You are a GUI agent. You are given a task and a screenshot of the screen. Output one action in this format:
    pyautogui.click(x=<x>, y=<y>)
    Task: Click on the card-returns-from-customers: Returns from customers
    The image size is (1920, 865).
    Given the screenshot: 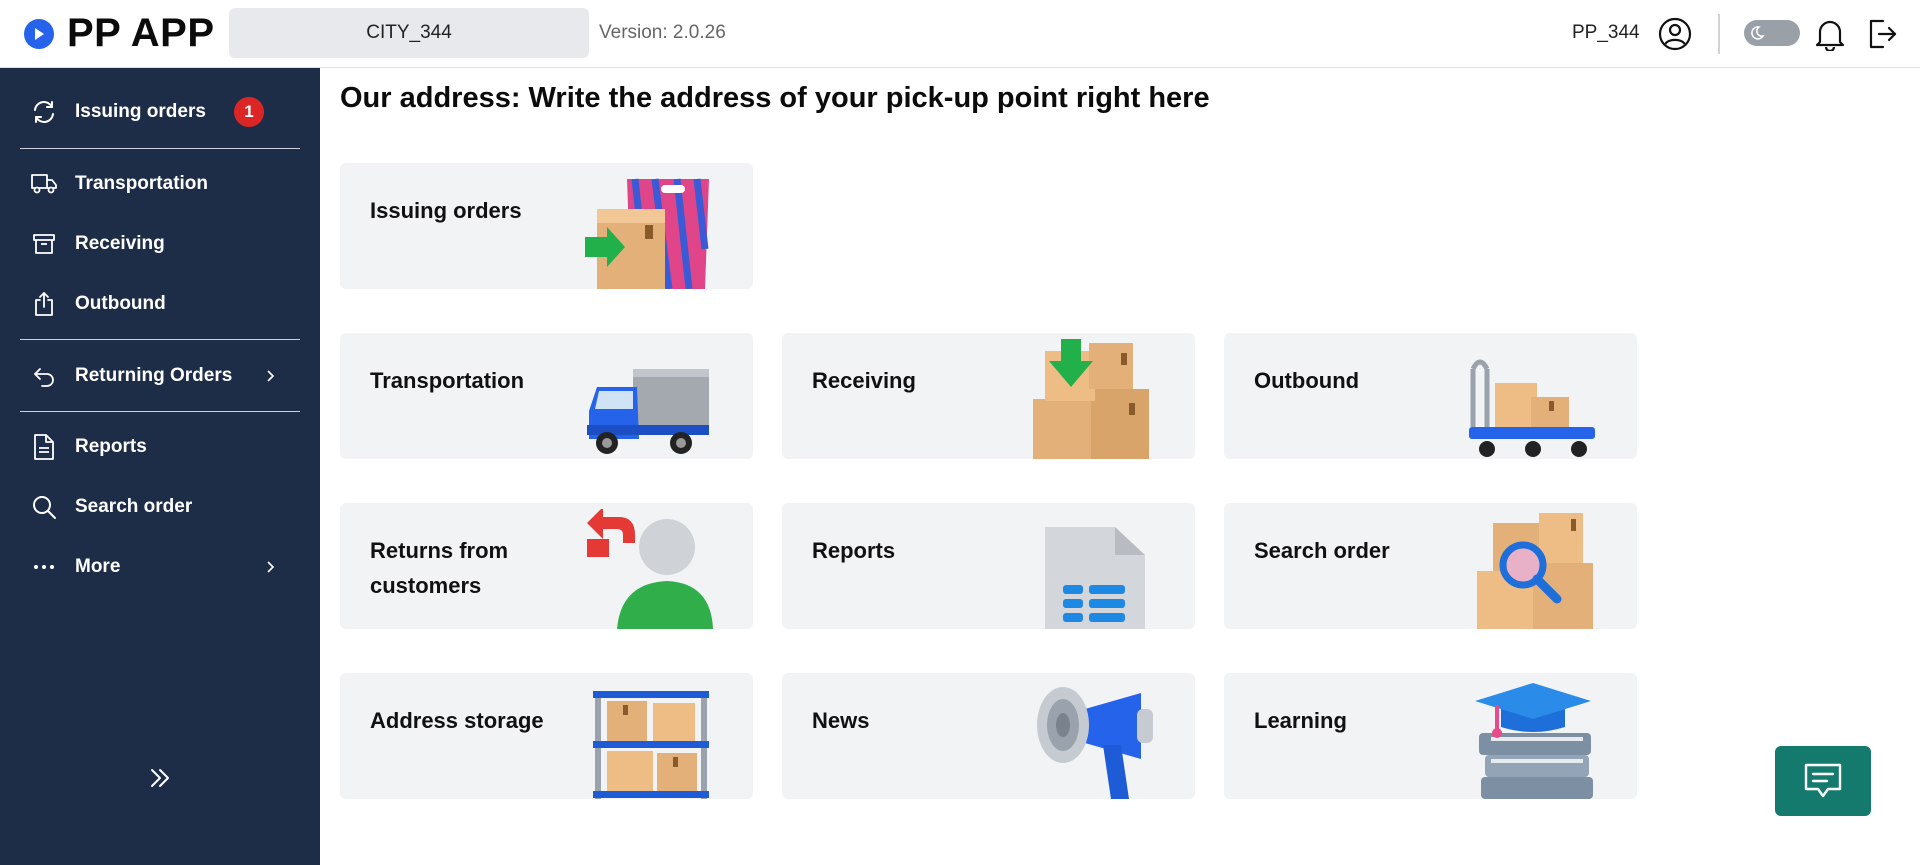 What is the action you would take?
    pyautogui.click(x=546, y=566)
    